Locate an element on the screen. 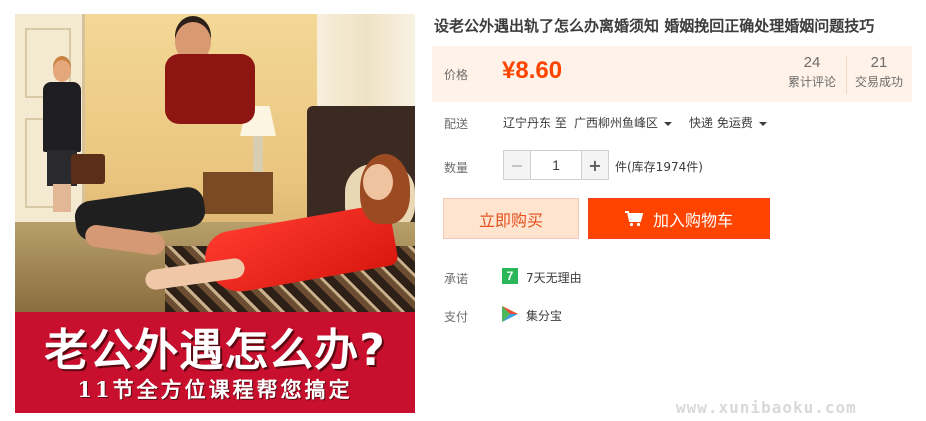  price-panel: 价格 ¥8.60 24 累计评论 21 交易成功 is located at coordinates (672, 74).